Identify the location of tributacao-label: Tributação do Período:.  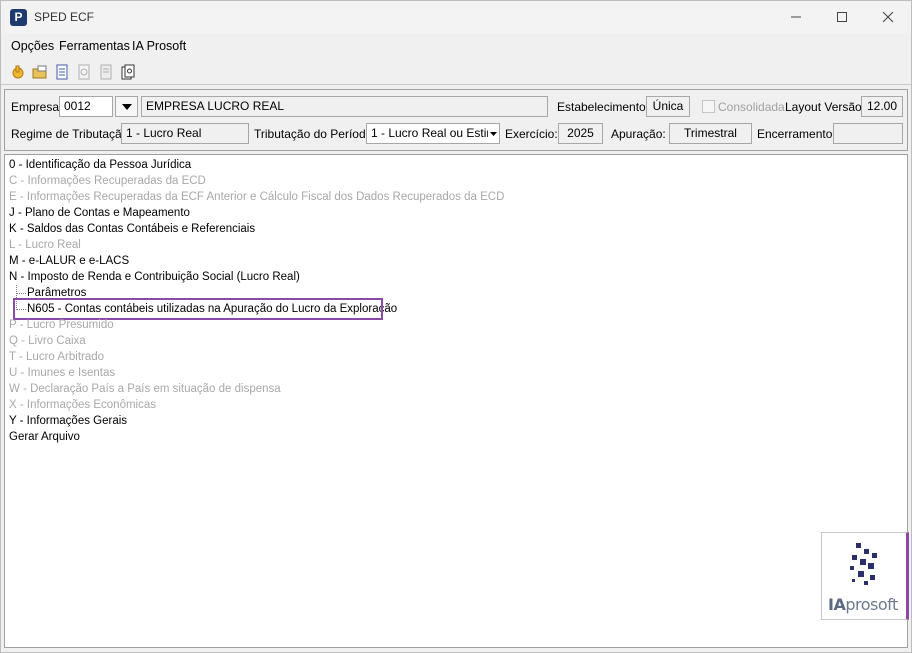
(315, 134).